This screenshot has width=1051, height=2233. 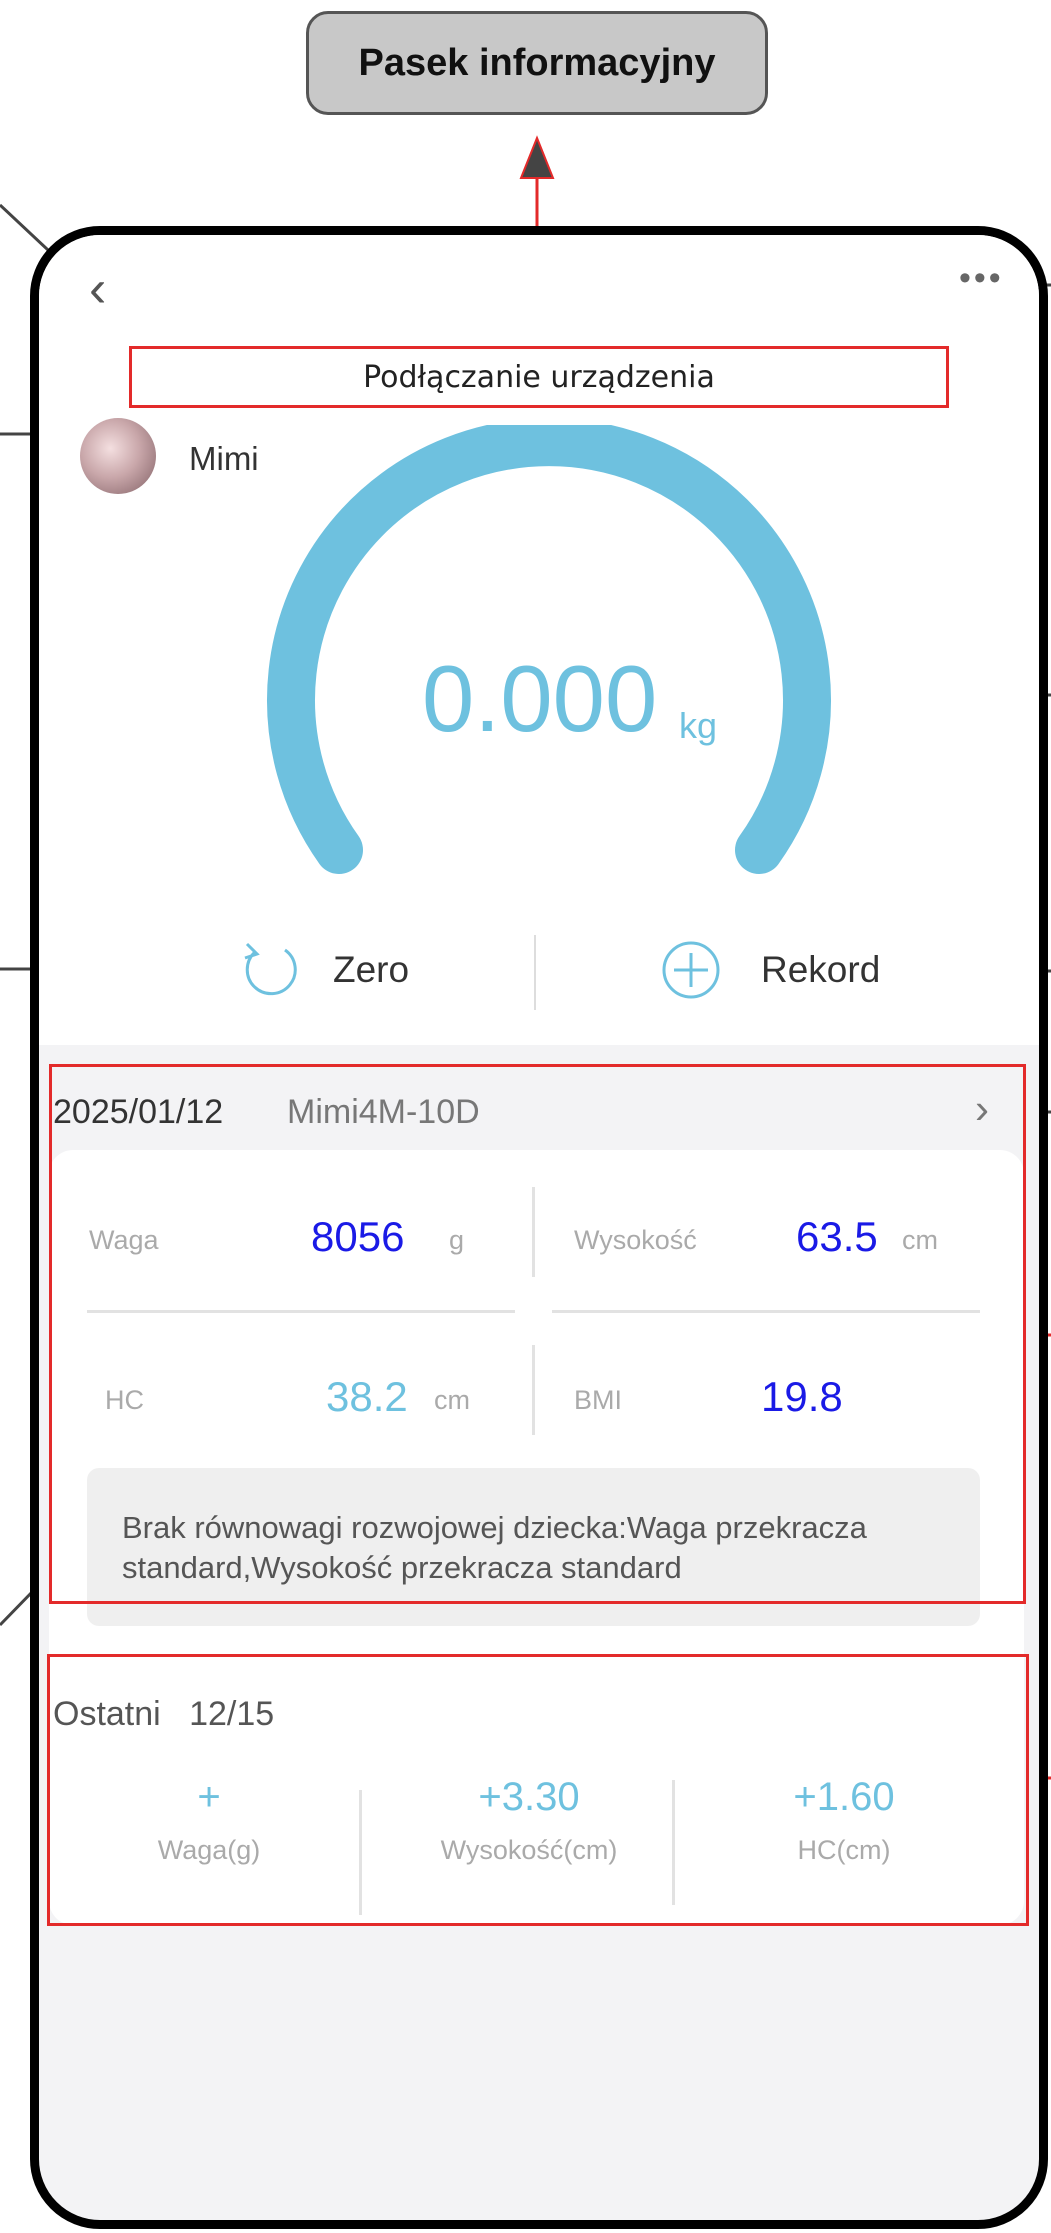 I want to click on action-row: Zero Rekord, so click(x=539, y=970).